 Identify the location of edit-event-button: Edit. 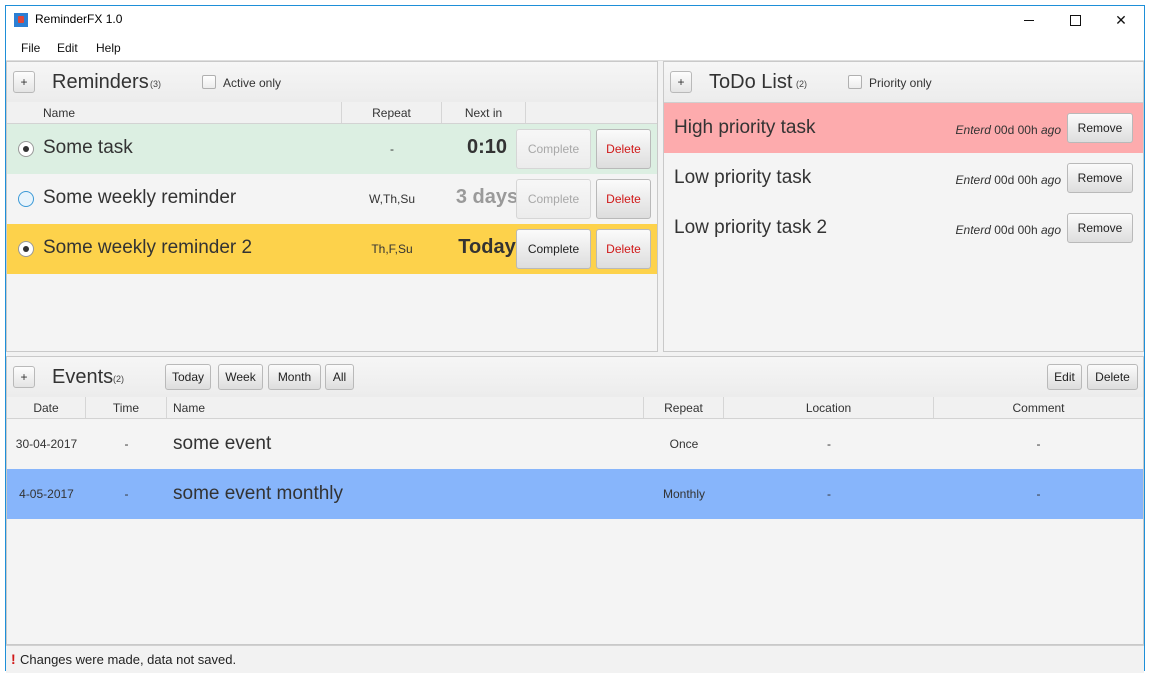
(1064, 377).